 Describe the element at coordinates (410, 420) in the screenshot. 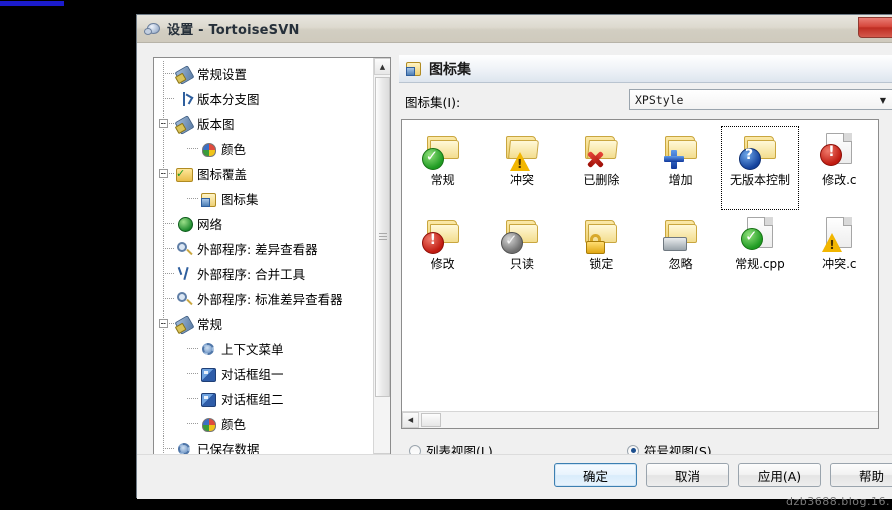

I see `scroll-left-icon: ◀` at that location.